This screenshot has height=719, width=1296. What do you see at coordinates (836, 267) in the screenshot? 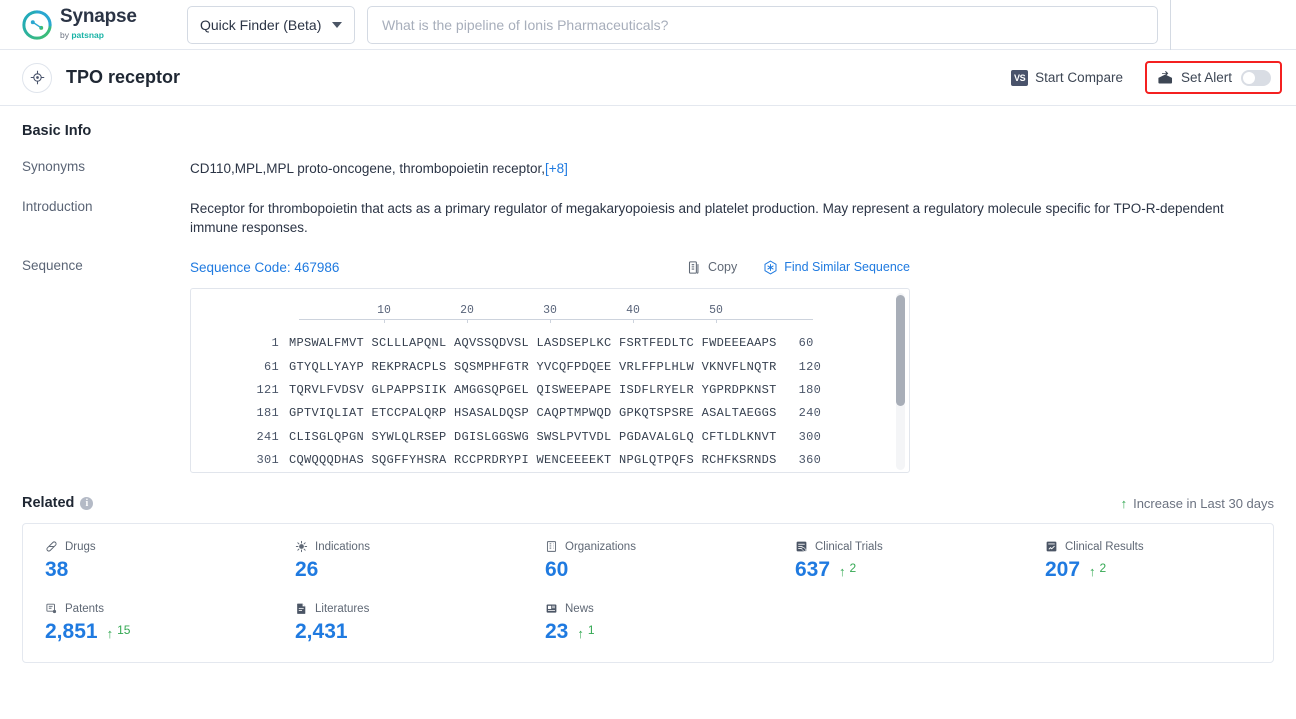
I see `find-similar-sequence-button: Find Similar Sequence` at bounding box center [836, 267].